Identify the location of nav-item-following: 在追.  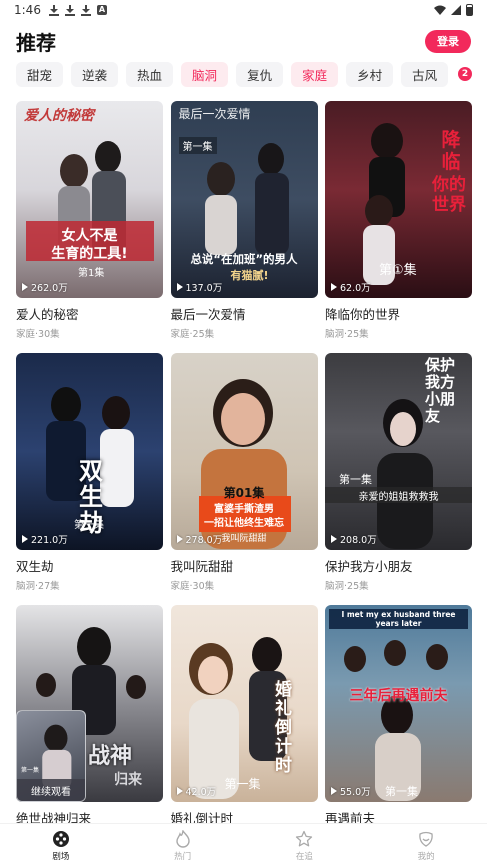
(305, 845).